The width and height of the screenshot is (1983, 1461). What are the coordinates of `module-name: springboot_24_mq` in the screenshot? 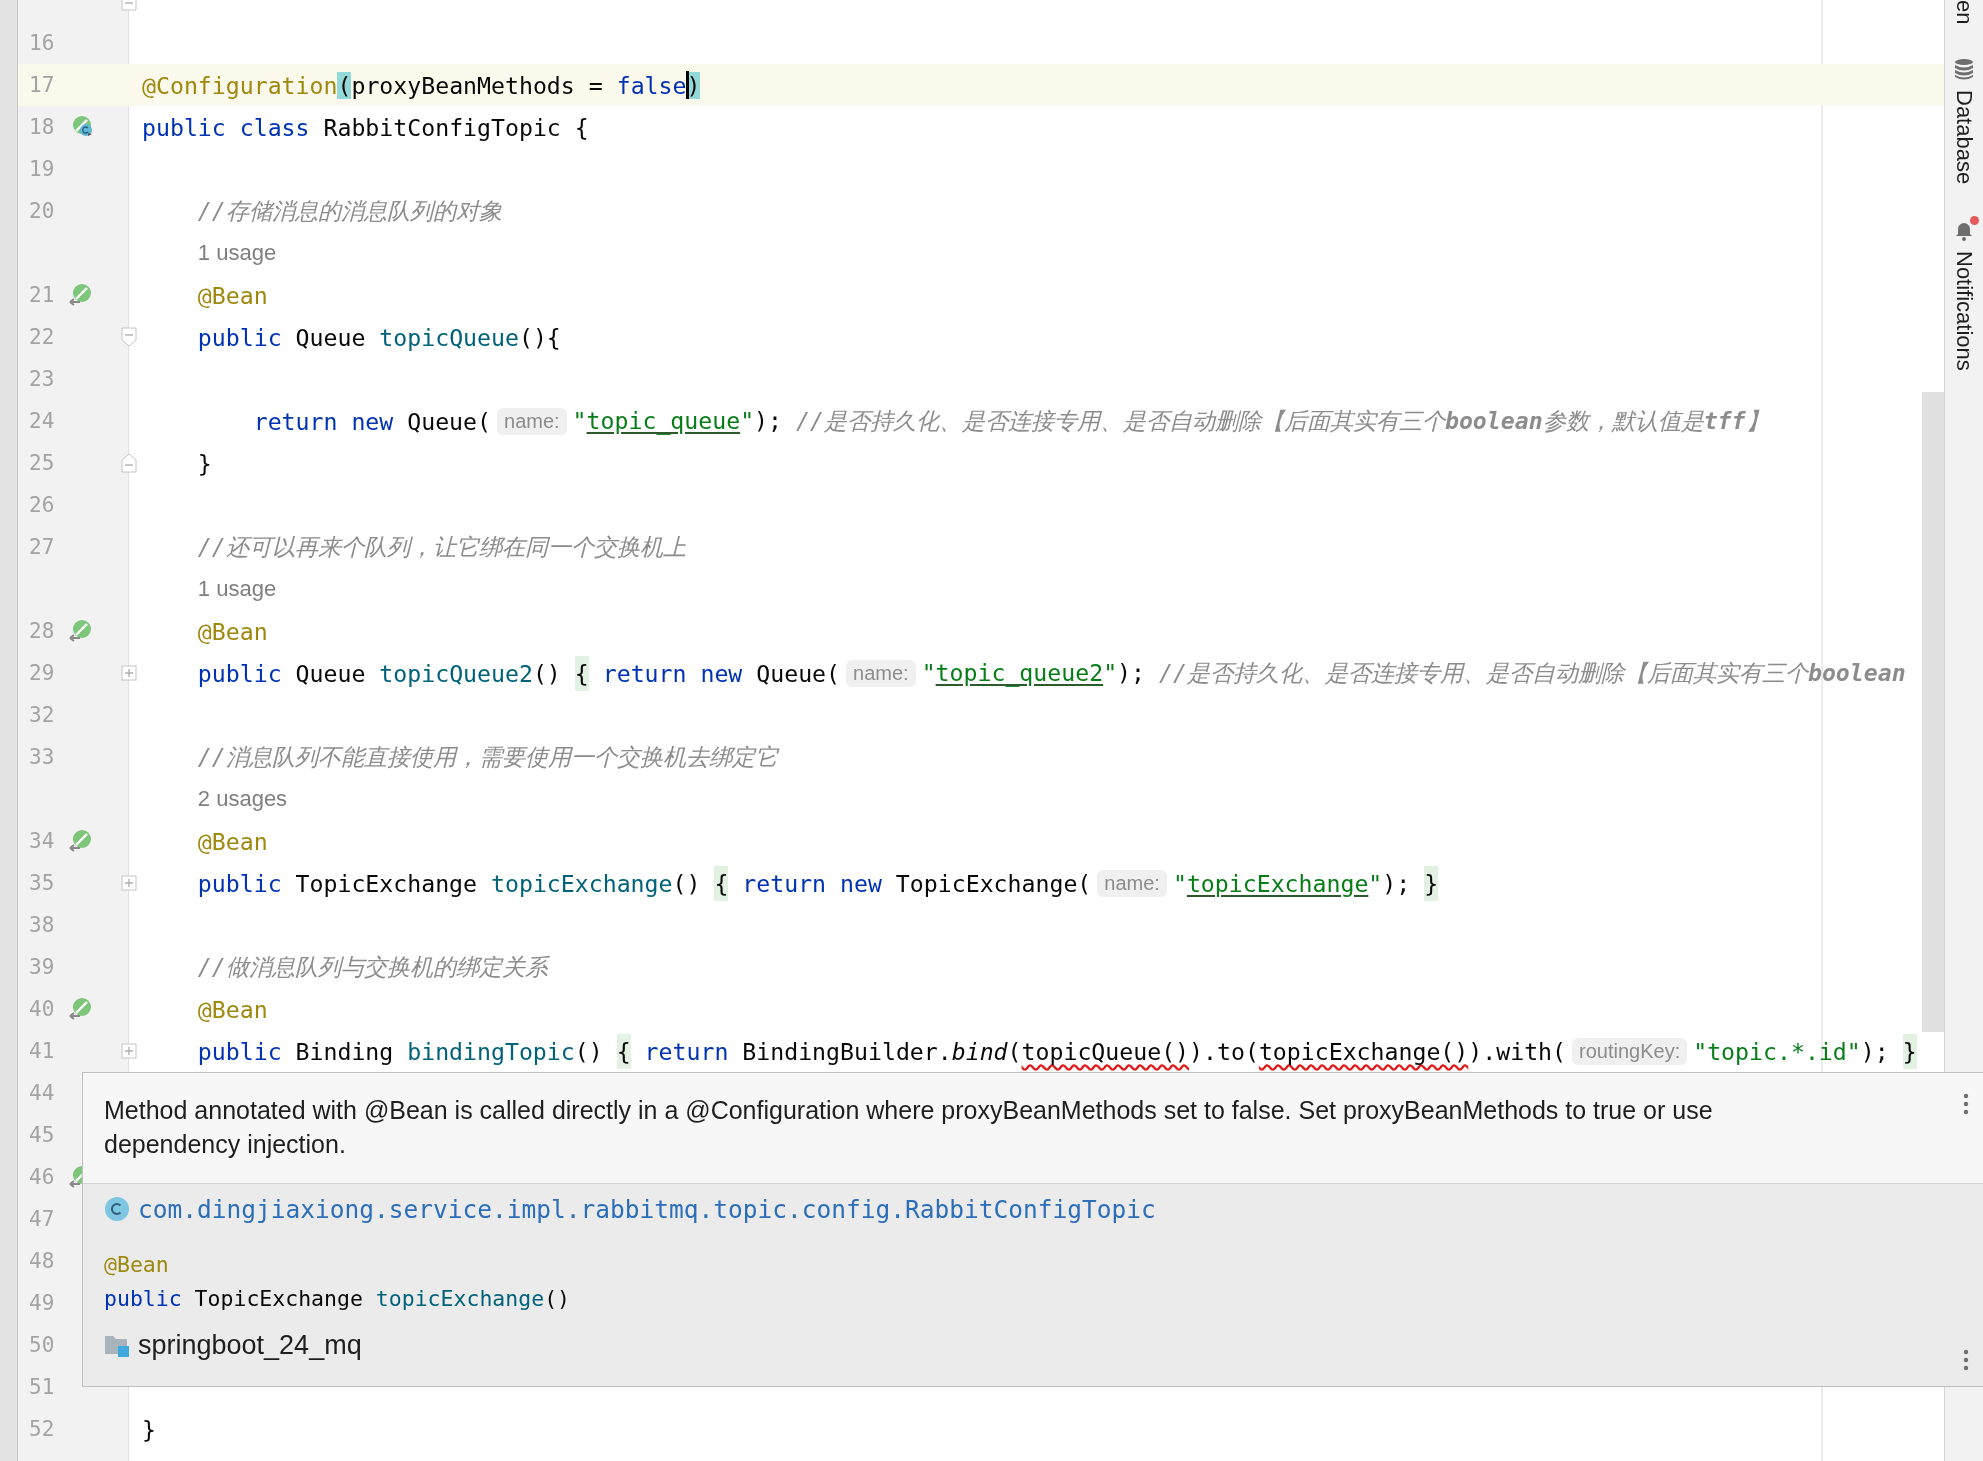 It's located at (250, 1345).